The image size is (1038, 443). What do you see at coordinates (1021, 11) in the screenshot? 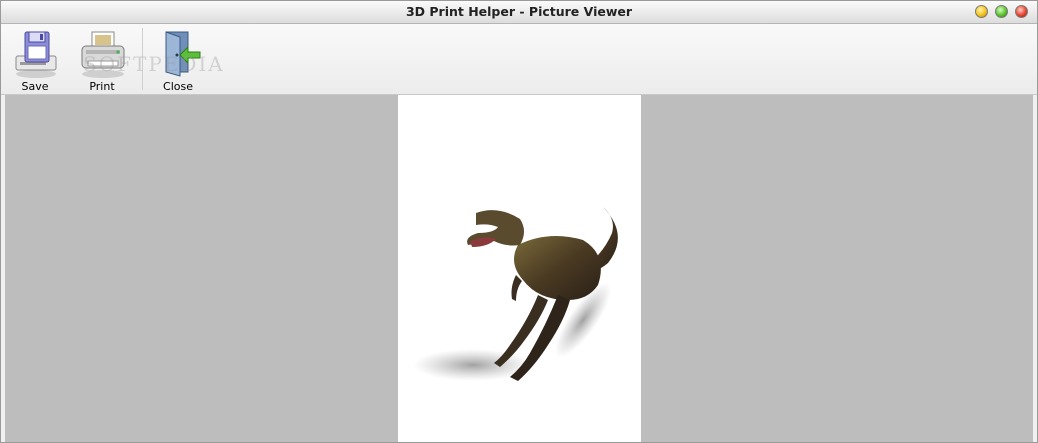
I see `close-window-button` at bounding box center [1021, 11].